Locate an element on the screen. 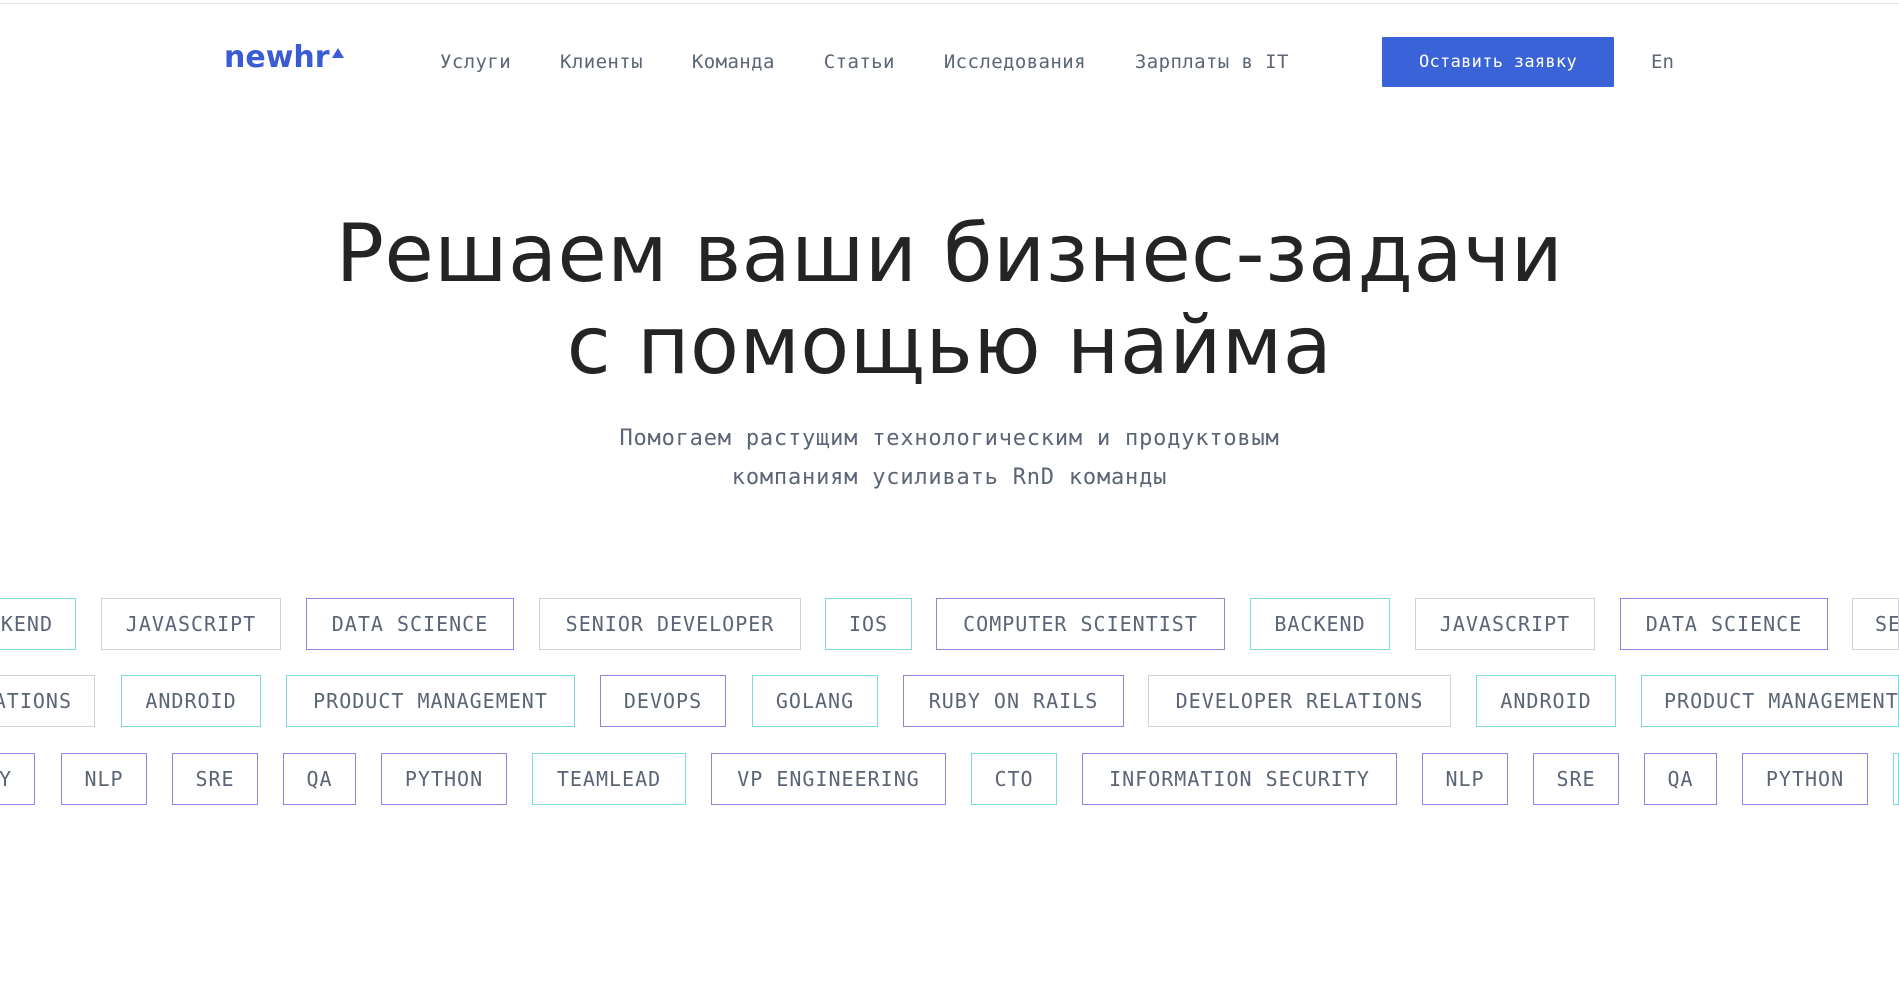 This screenshot has width=1899, height=989. hero-title-line-1: Решаем ваши бизнес-задачи is located at coordinates (949, 253).